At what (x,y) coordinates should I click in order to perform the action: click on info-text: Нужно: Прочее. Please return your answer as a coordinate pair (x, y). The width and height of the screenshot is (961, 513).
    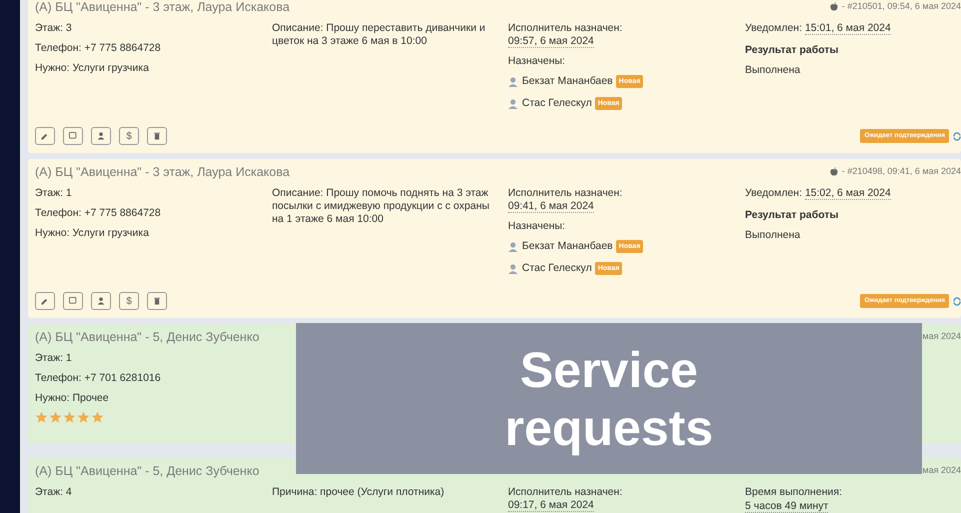
    Looking at the image, I should click on (72, 398).